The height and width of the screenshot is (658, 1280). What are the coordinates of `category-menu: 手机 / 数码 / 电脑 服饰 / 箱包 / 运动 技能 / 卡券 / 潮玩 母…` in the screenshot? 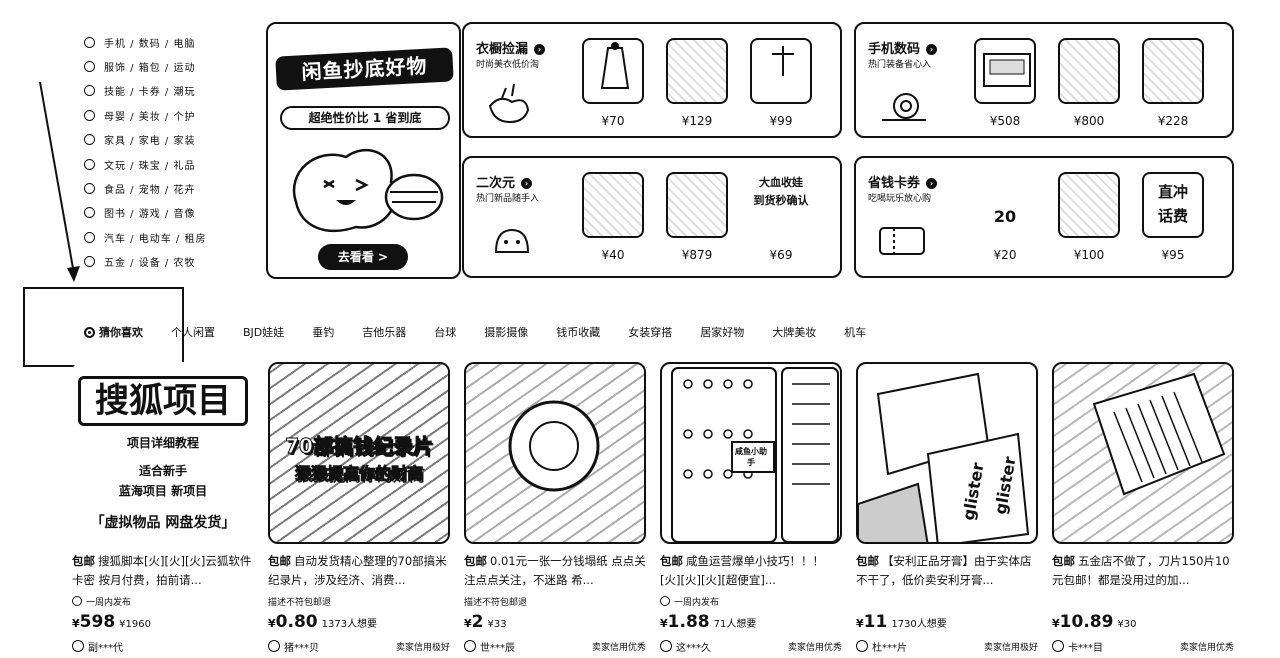 It's located at (169, 152).